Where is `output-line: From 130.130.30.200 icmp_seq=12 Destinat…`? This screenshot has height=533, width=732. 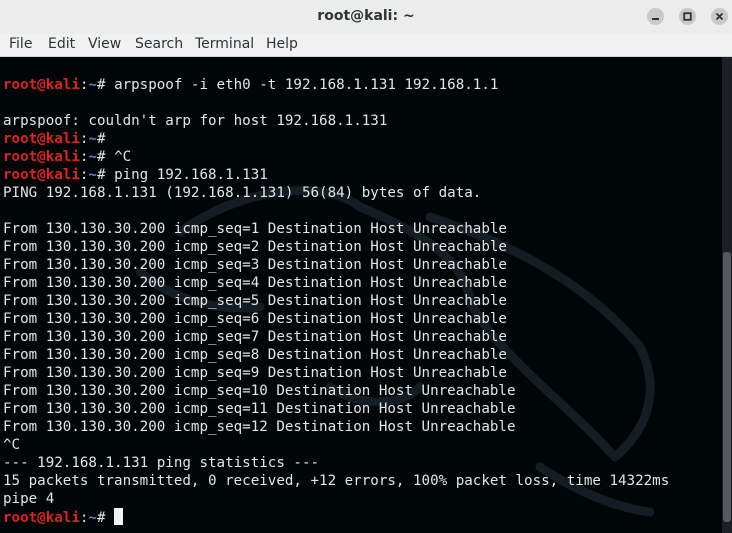
output-line: From 130.130.30.200 icmp_seq=12 Destinat… is located at coordinates (259, 427).